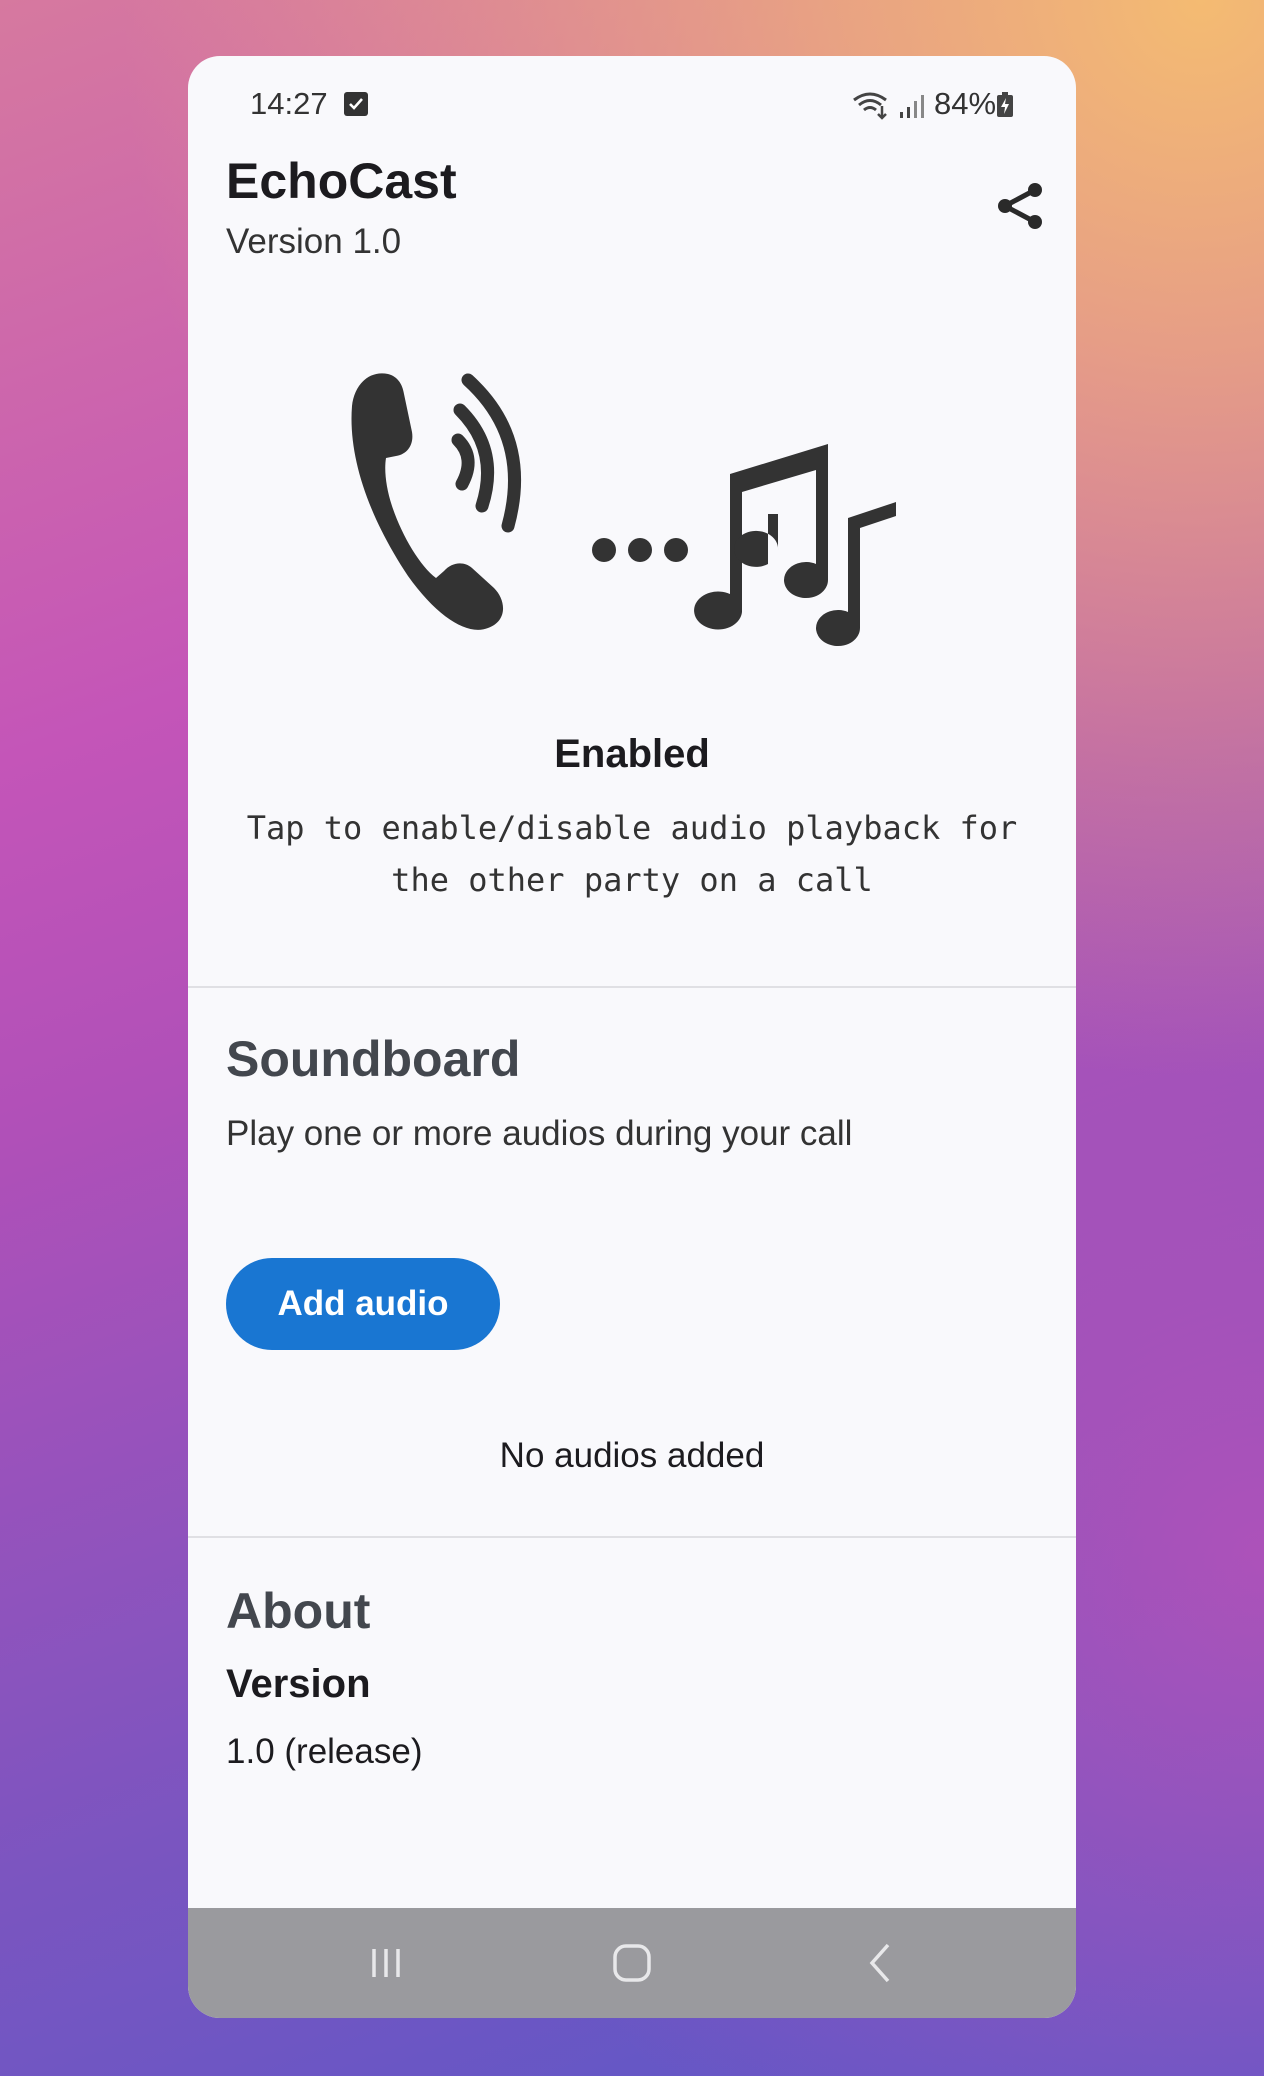  I want to click on share-button, so click(1020, 206).